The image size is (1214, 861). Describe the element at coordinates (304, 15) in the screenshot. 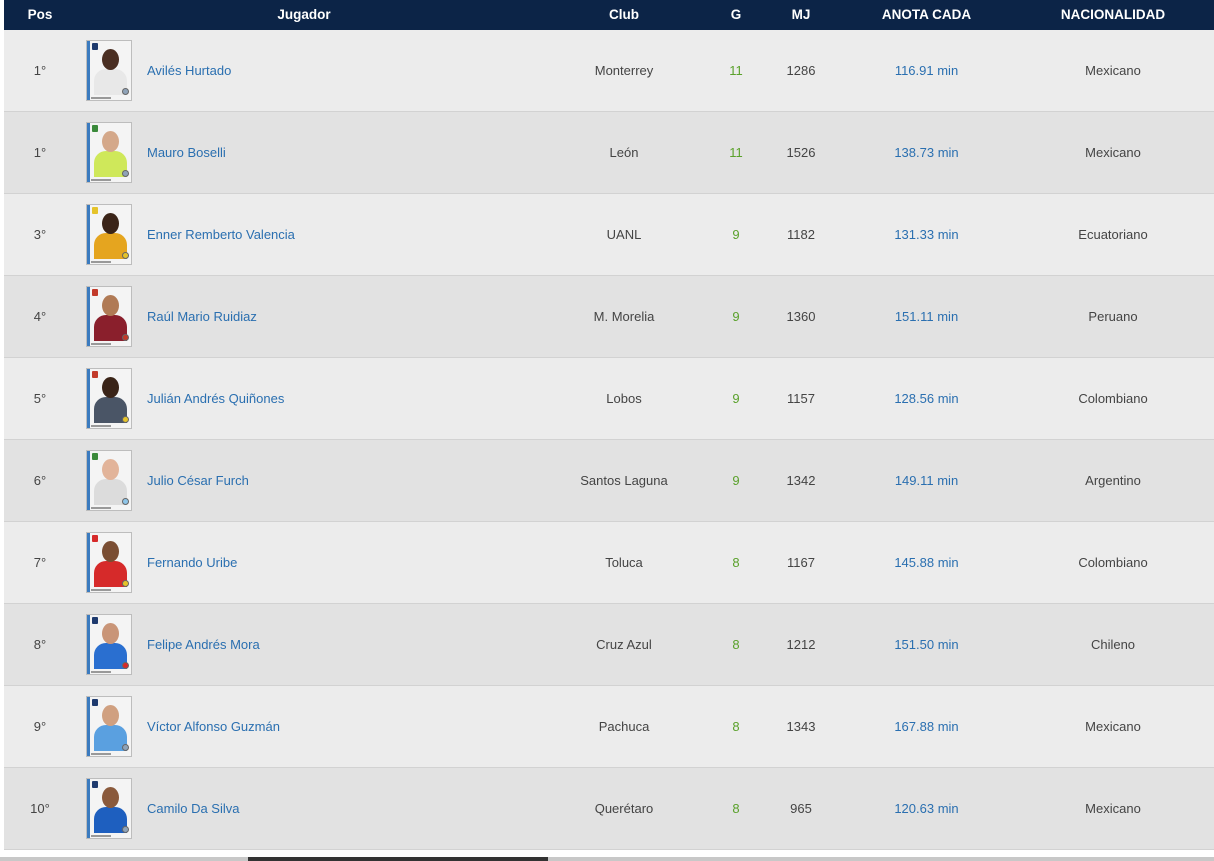

I see `header-jugador: Jugador` at that location.